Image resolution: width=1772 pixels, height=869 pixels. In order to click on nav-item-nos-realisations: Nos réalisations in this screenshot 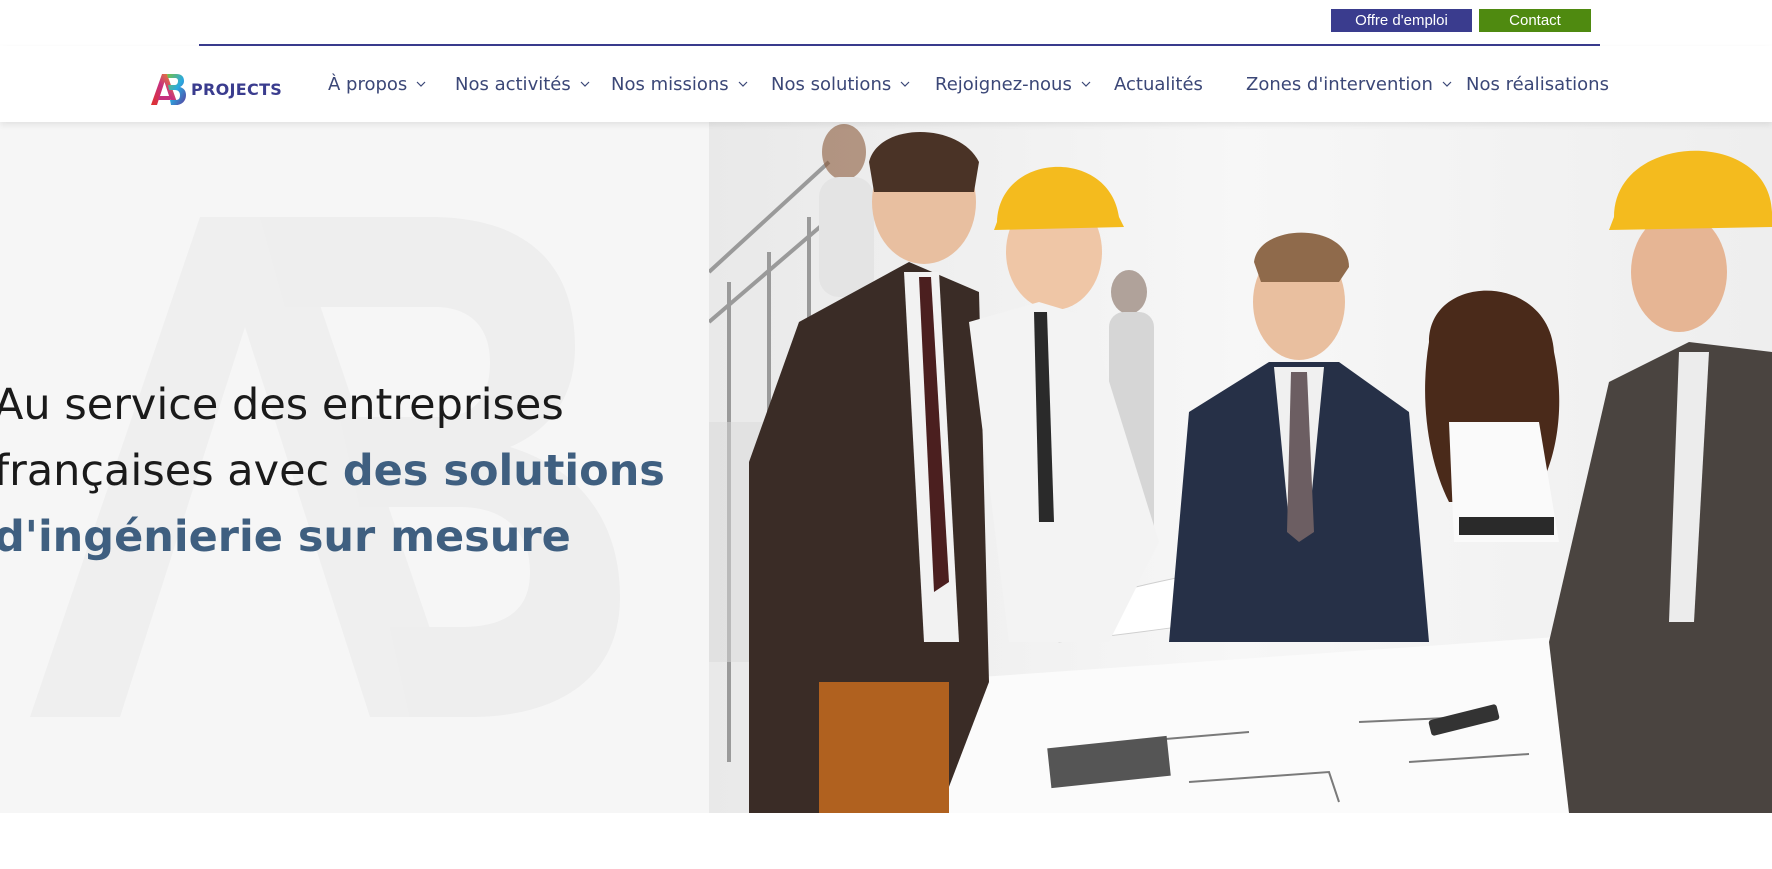, I will do `click(1537, 84)`.